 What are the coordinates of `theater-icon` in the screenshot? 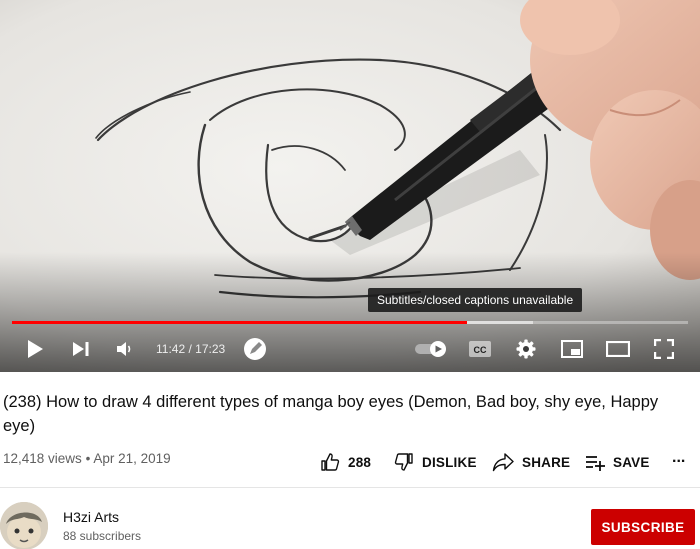 It's located at (618, 349).